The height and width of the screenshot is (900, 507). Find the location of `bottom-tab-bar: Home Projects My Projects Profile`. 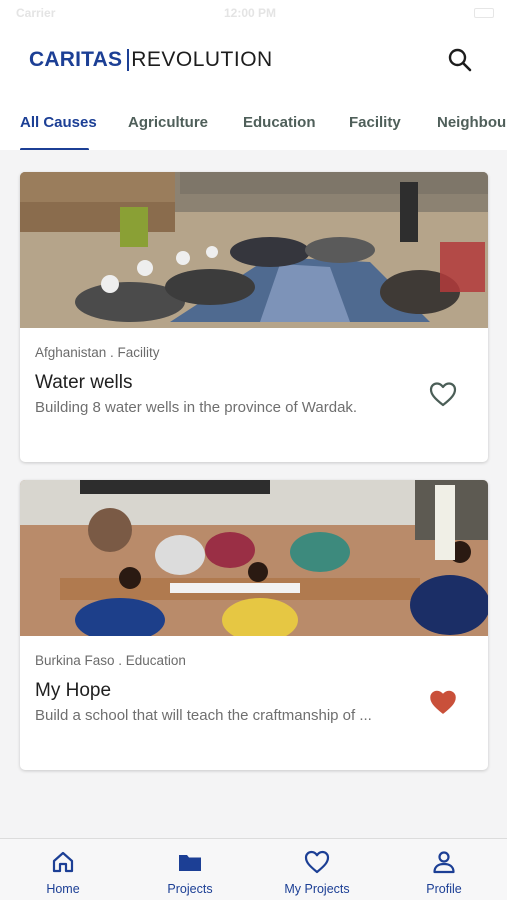

bottom-tab-bar: Home Projects My Projects Profile is located at coordinates (253, 869).